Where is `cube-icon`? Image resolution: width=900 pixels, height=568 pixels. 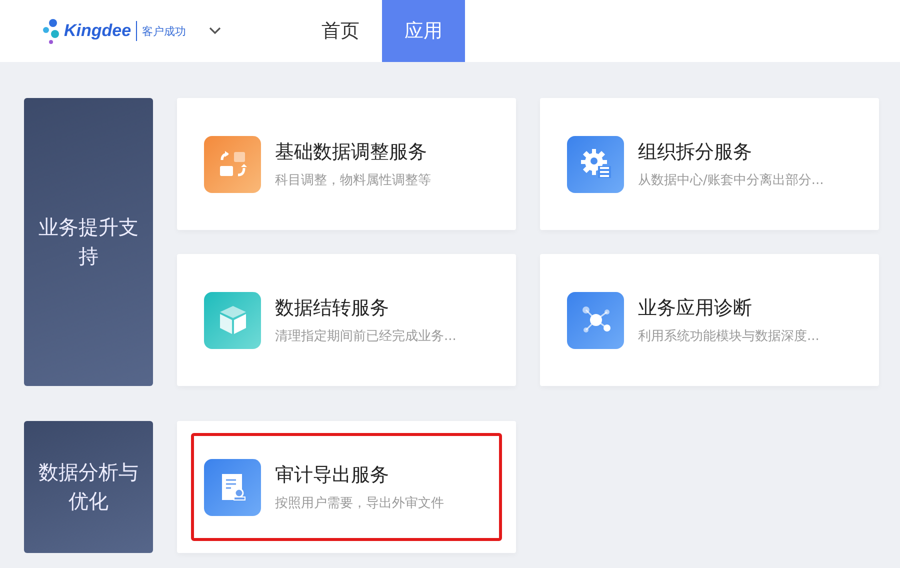
cube-icon is located at coordinates (232, 320).